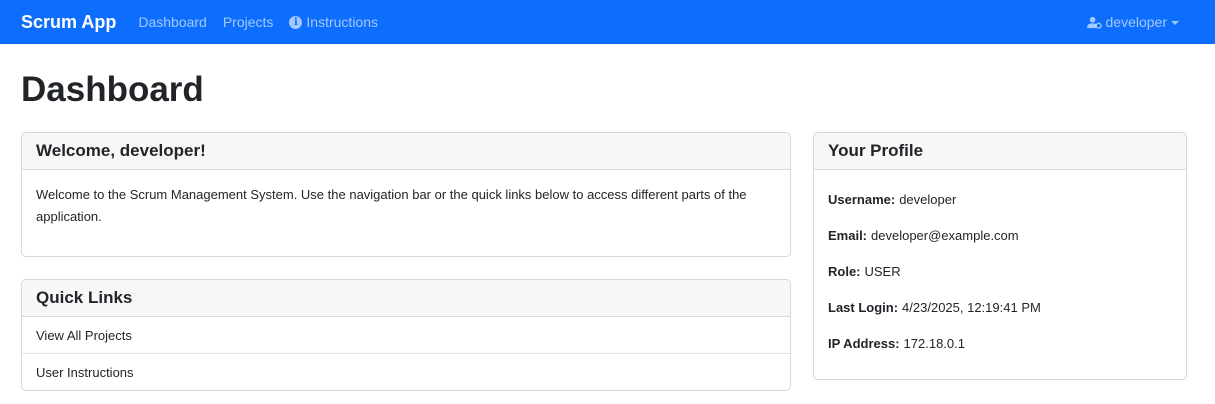 Image resolution: width=1215 pixels, height=404 pixels. I want to click on user-dropdown: developer, so click(1132, 22).